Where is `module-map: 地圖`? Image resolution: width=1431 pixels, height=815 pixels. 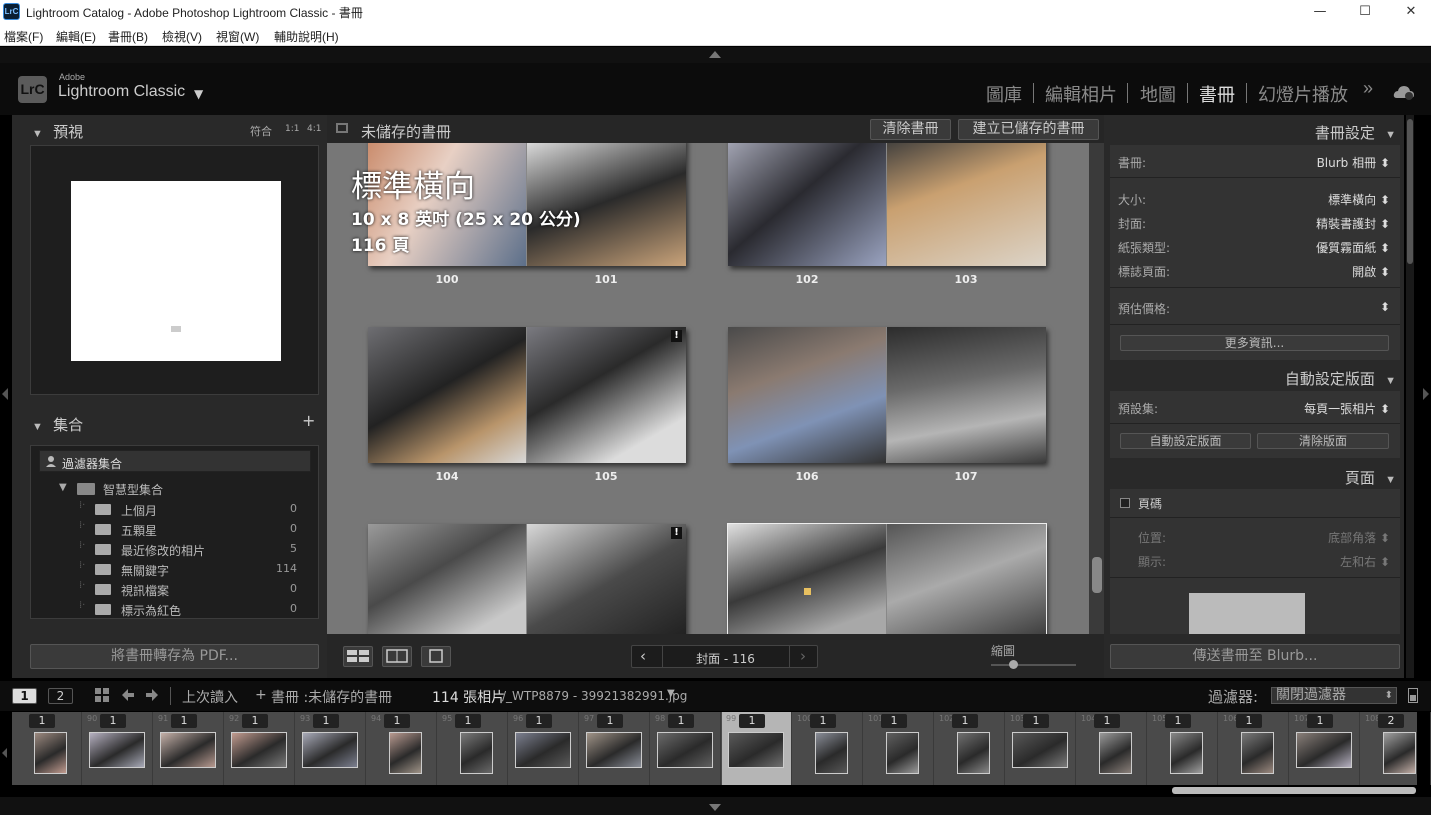 module-map: 地圖 is located at coordinates (1158, 94).